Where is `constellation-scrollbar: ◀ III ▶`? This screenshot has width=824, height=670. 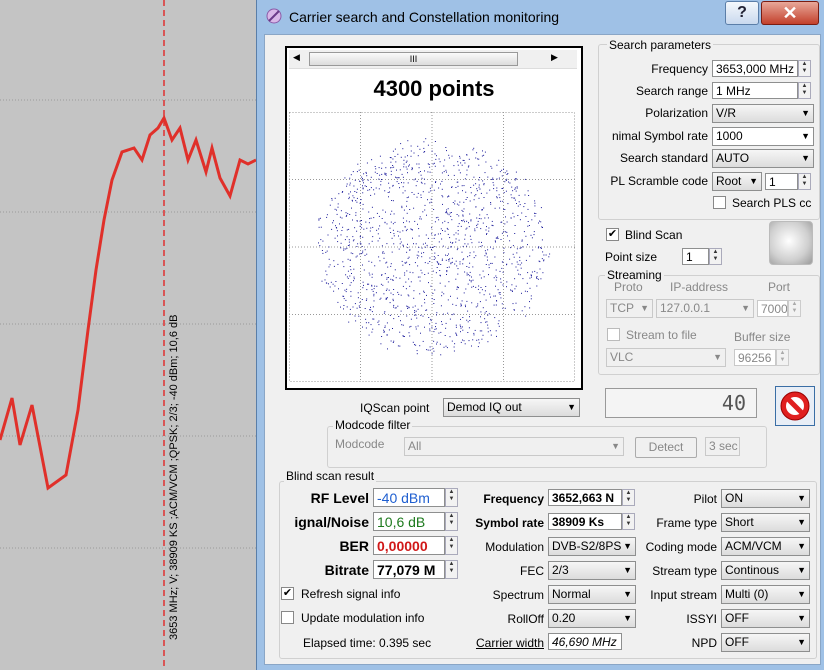
constellation-scrollbar: ◀ III ▶ is located at coordinates (433, 59).